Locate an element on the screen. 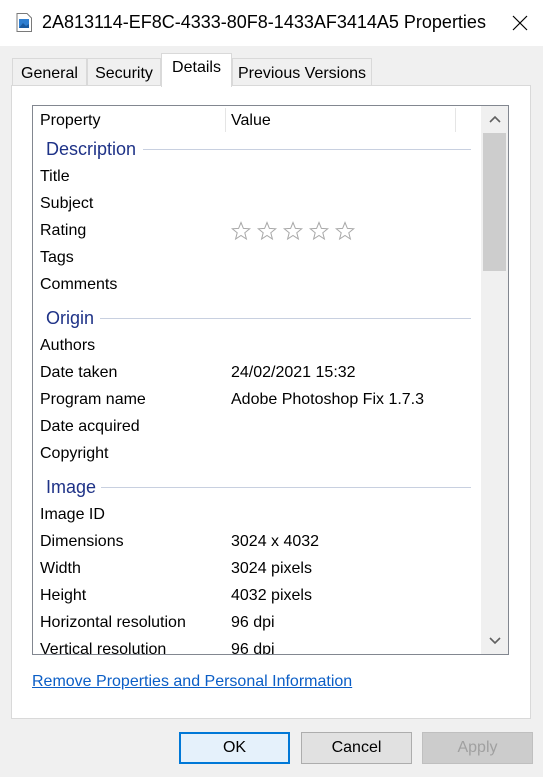 The height and width of the screenshot is (777, 543). vertical-scrollbar is located at coordinates (494, 380).